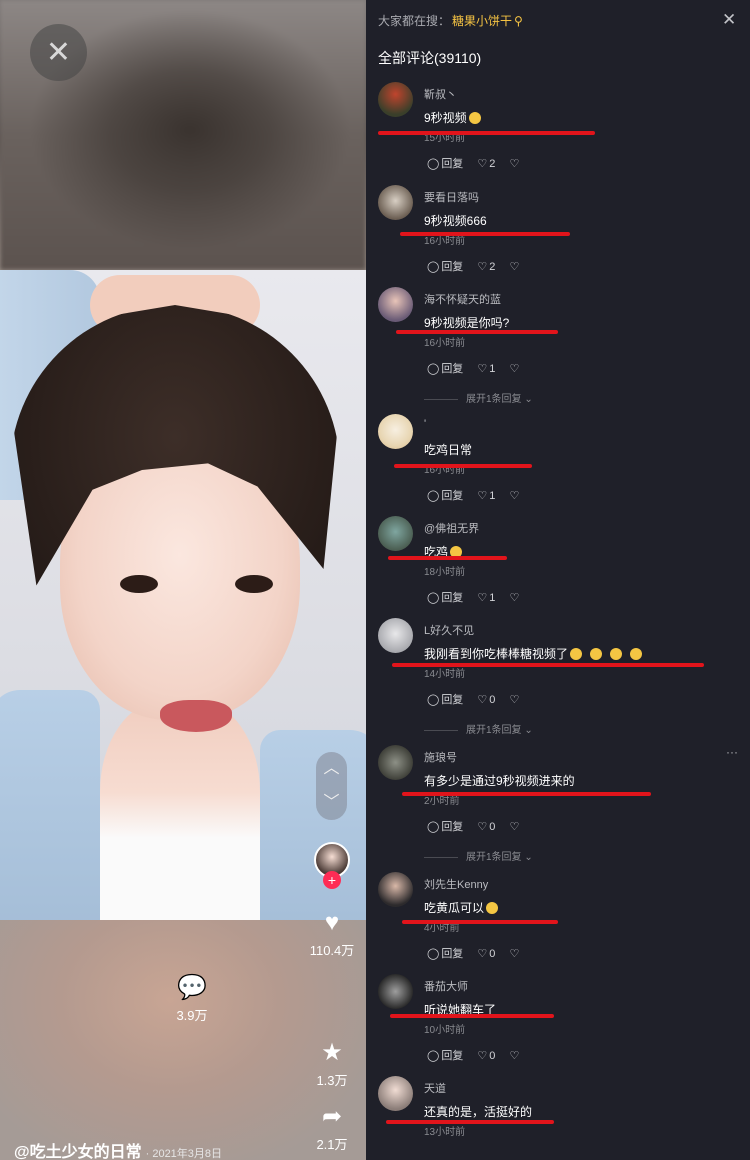 The image size is (750, 1160). What do you see at coordinates (528, 399) in the screenshot?
I see `chevron-down-icon: ⌄` at bounding box center [528, 399].